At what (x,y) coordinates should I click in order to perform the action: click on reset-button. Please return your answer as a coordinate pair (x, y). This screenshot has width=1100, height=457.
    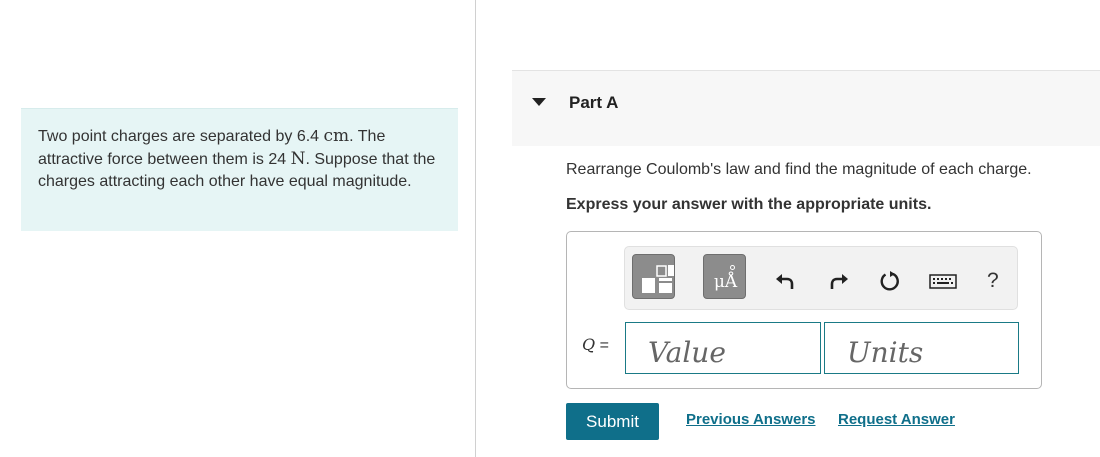
    Looking at the image, I should click on (889, 281).